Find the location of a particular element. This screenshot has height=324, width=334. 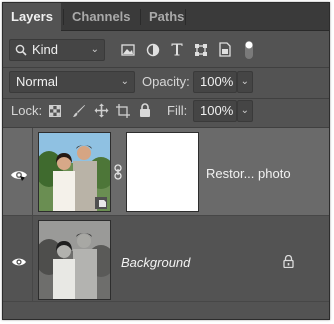

lock-artboard-icon is located at coordinates (123, 111).